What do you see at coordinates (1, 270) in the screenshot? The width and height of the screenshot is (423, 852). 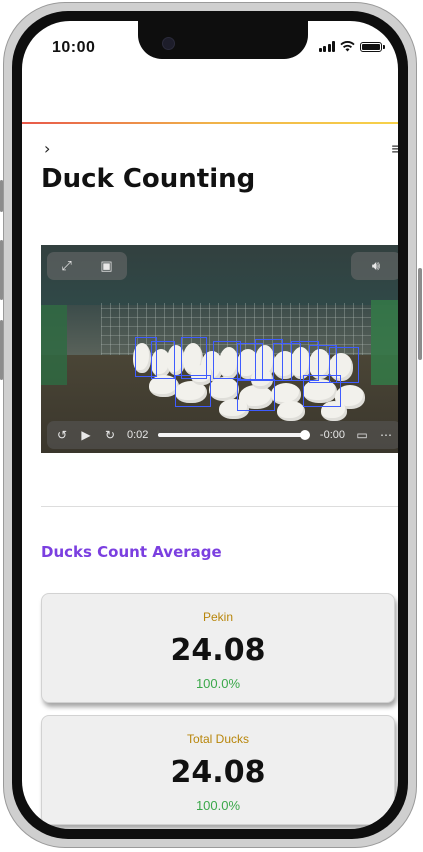 I see `volume-up-button` at bounding box center [1, 270].